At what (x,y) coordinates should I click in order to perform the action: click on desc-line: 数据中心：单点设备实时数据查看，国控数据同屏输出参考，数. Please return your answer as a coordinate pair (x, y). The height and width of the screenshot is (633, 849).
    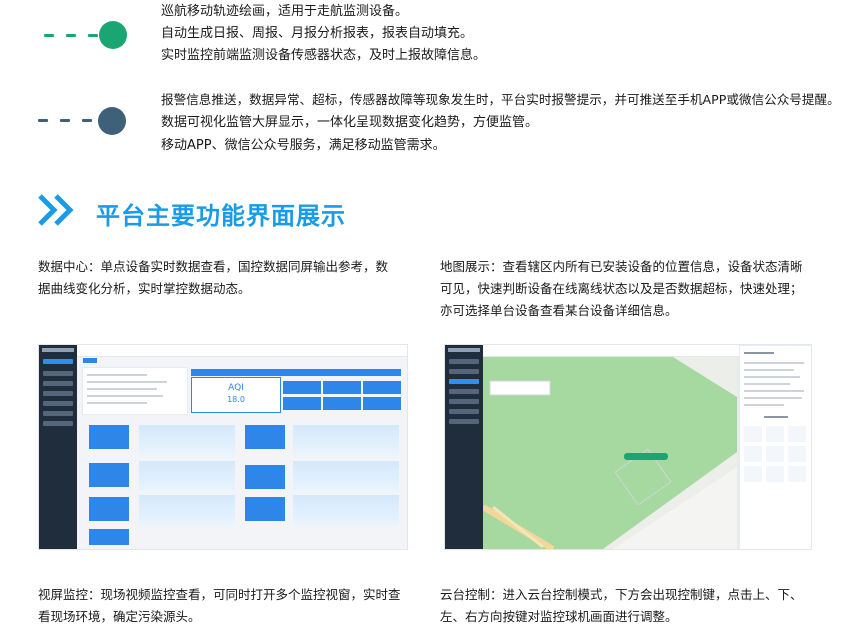
    Looking at the image, I should click on (213, 266).